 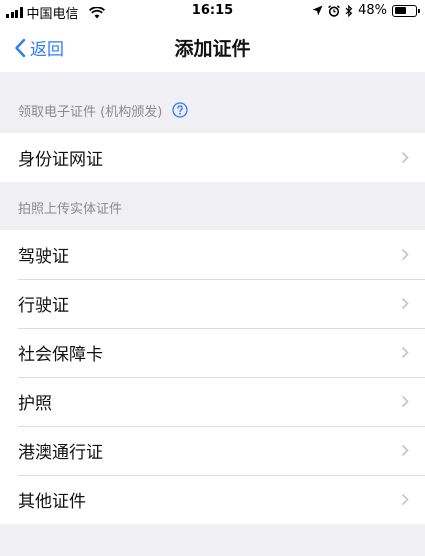 I want to click on section-header-electronic: 领取电子证件 (机构颁发), so click(x=212, y=110).